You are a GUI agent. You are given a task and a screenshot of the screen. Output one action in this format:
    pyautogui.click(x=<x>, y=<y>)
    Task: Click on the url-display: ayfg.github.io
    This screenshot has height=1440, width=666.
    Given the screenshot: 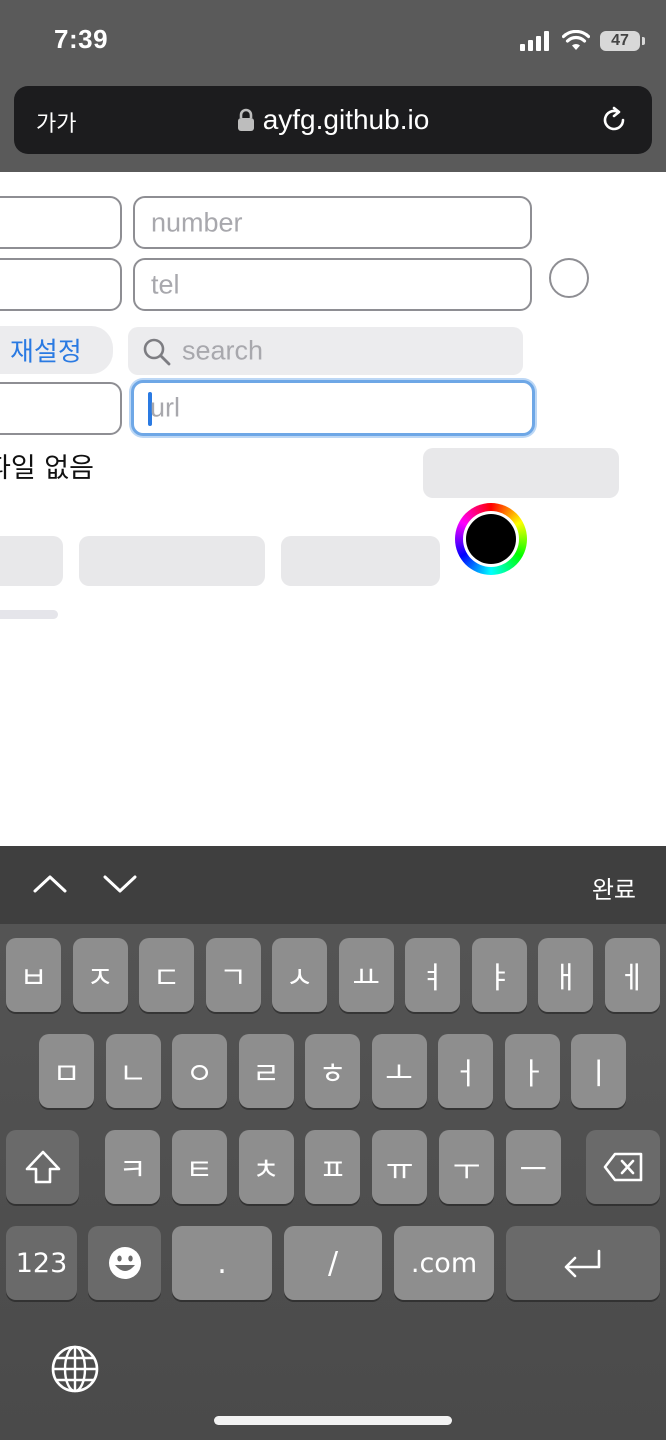 What is the action you would take?
    pyautogui.click(x=333, y=120)
    